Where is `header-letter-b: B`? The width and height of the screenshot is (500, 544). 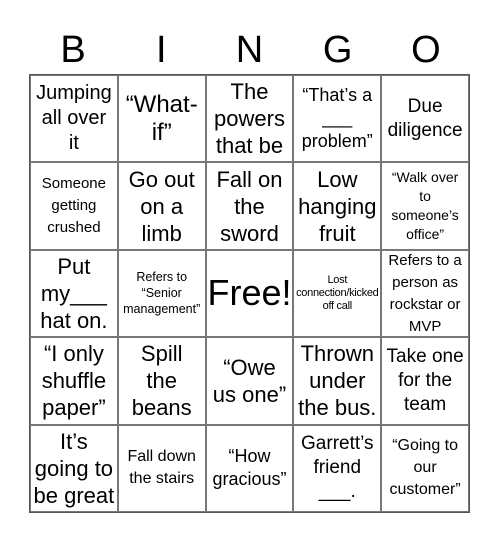 header-letter-b: B is located at coordinates (73, 50).